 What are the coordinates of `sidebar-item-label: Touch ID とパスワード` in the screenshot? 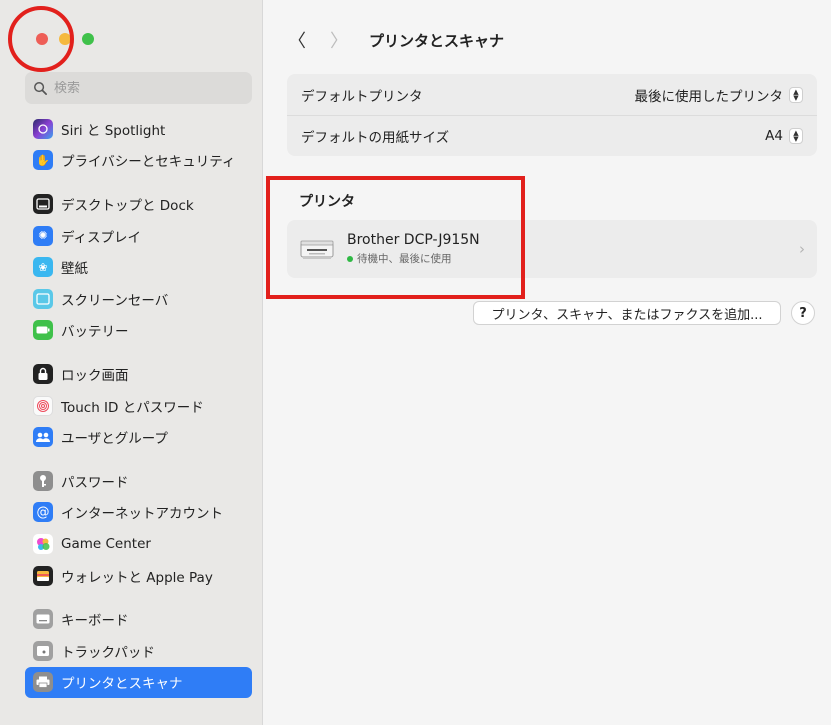 It's located at (132, 407).